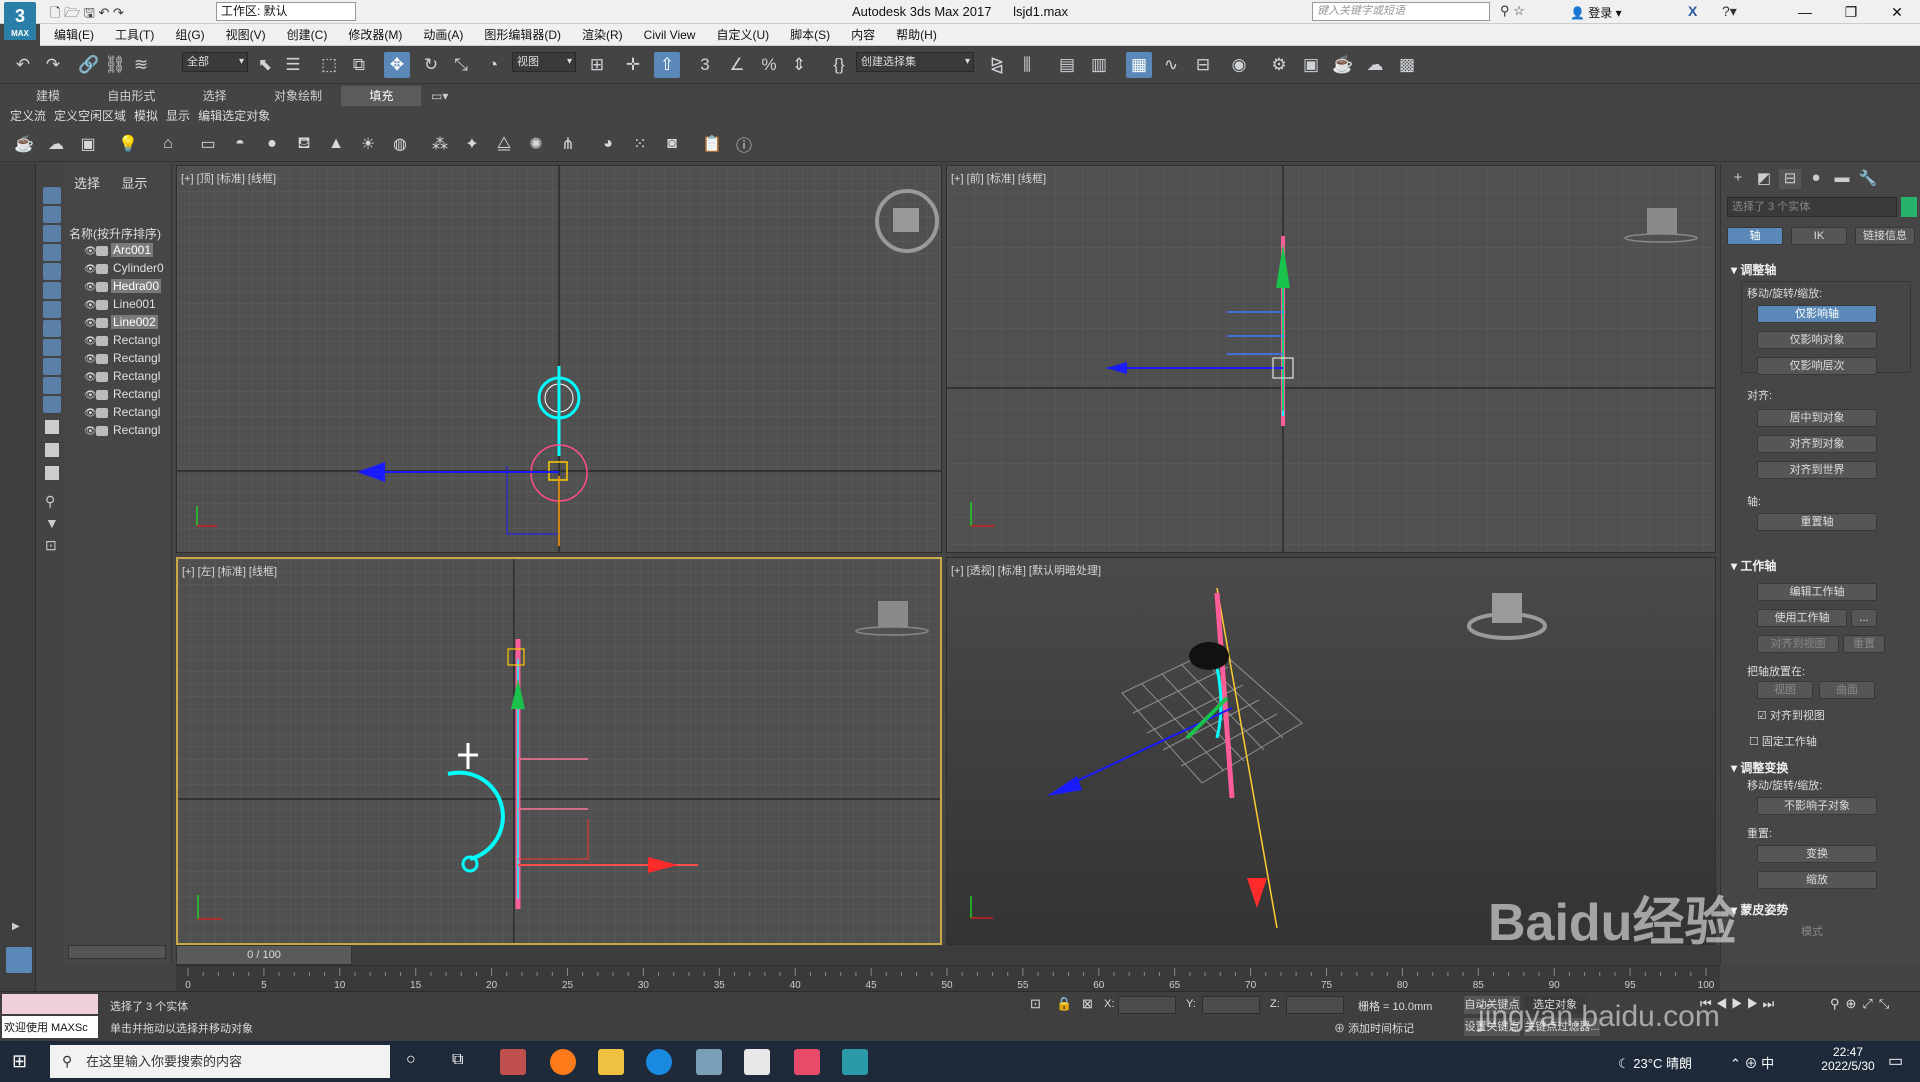 The height and width of the screenshot is (1082, 1920). What do you see at coordinates (134, 183) in the screenshot?
I see `tab-display: 显示` at bounding box center [134, 183].